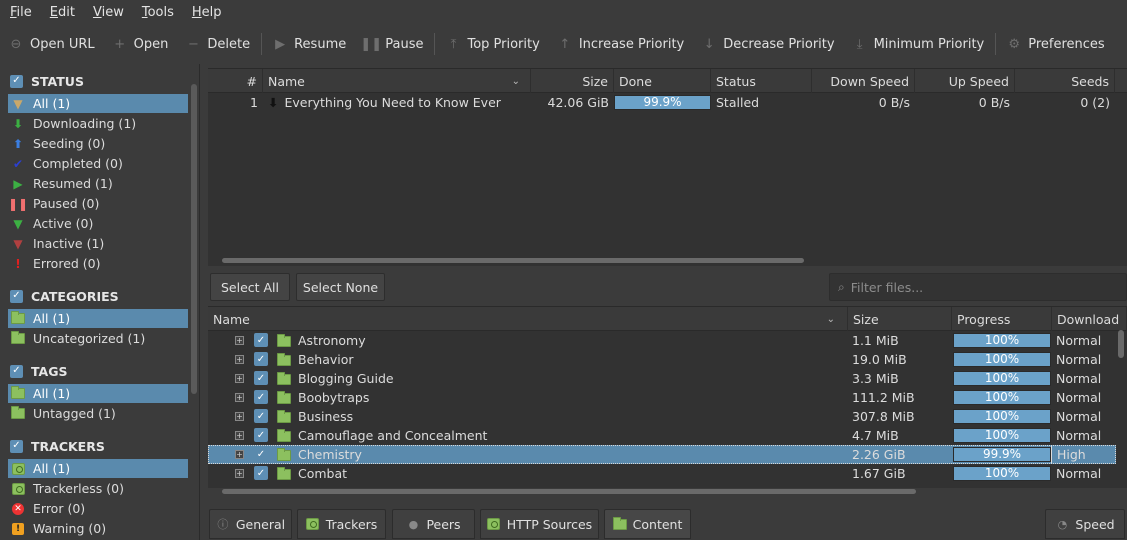  What do you see at coordinates (98, 393) in the screenshot?
I see `sidebar-tag-all: All (1)` at bounding box center [98, 393].